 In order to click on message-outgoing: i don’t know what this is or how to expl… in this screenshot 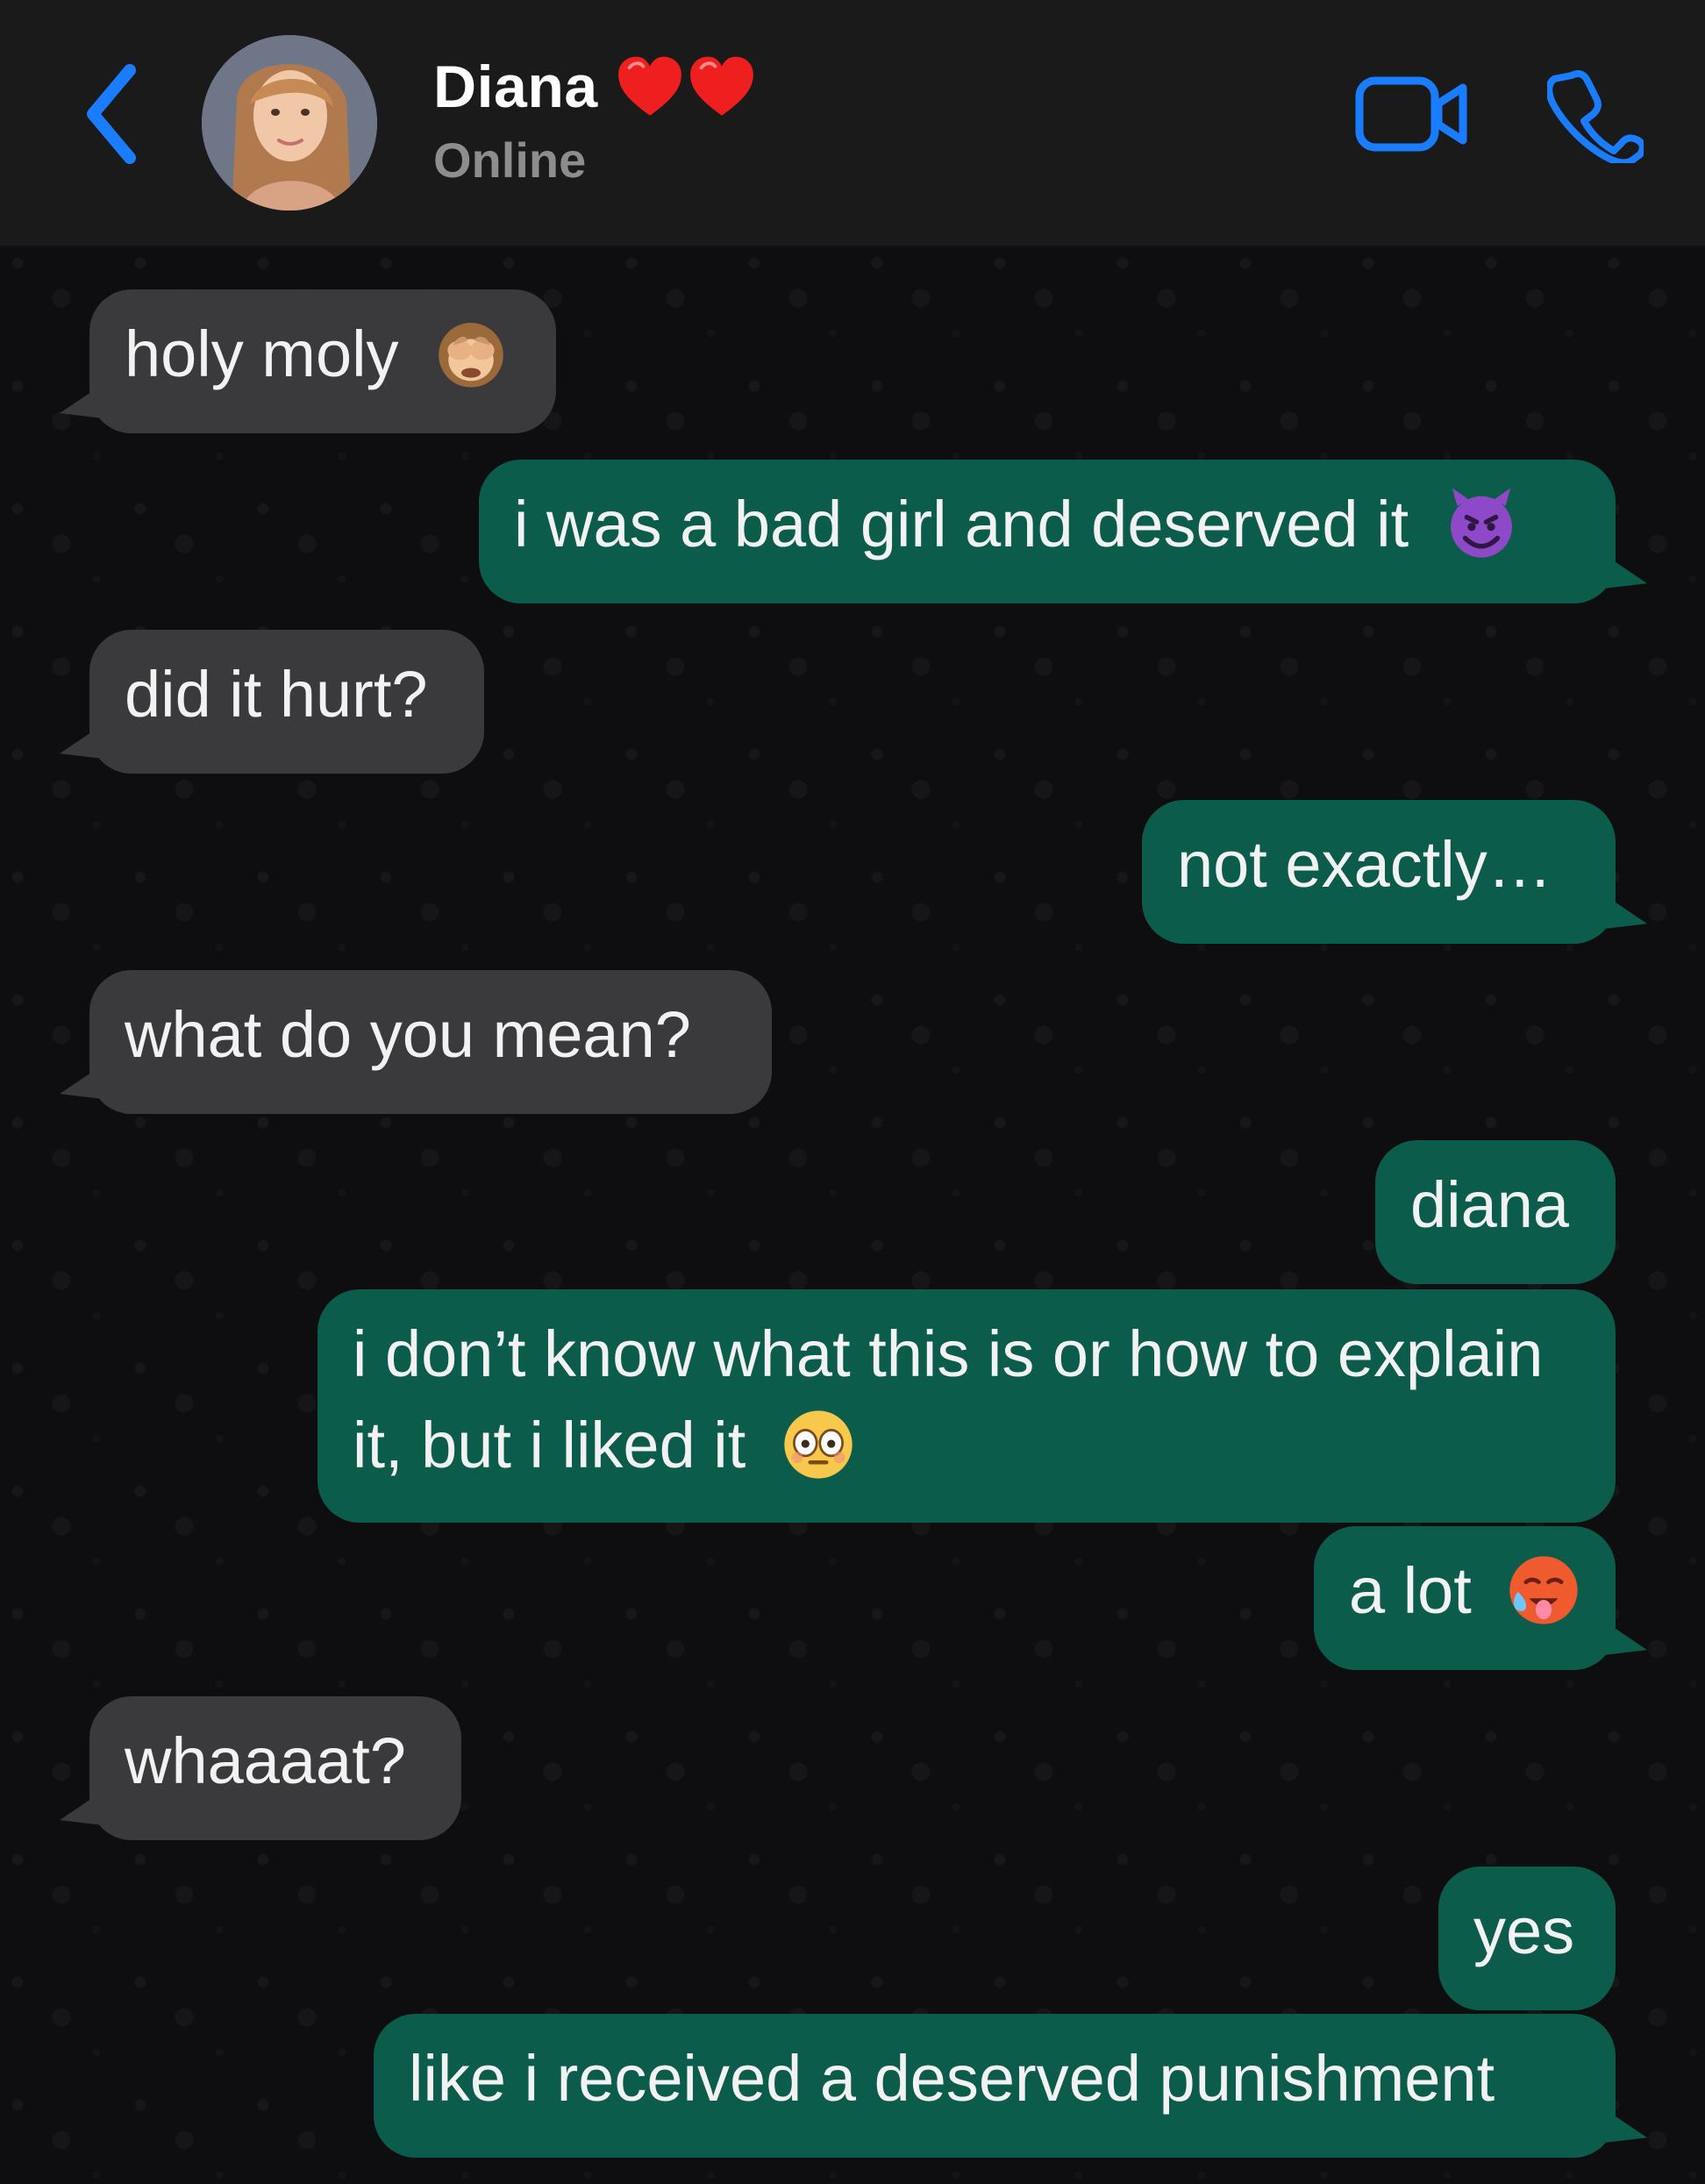, I will do `click(967, 1406)`.